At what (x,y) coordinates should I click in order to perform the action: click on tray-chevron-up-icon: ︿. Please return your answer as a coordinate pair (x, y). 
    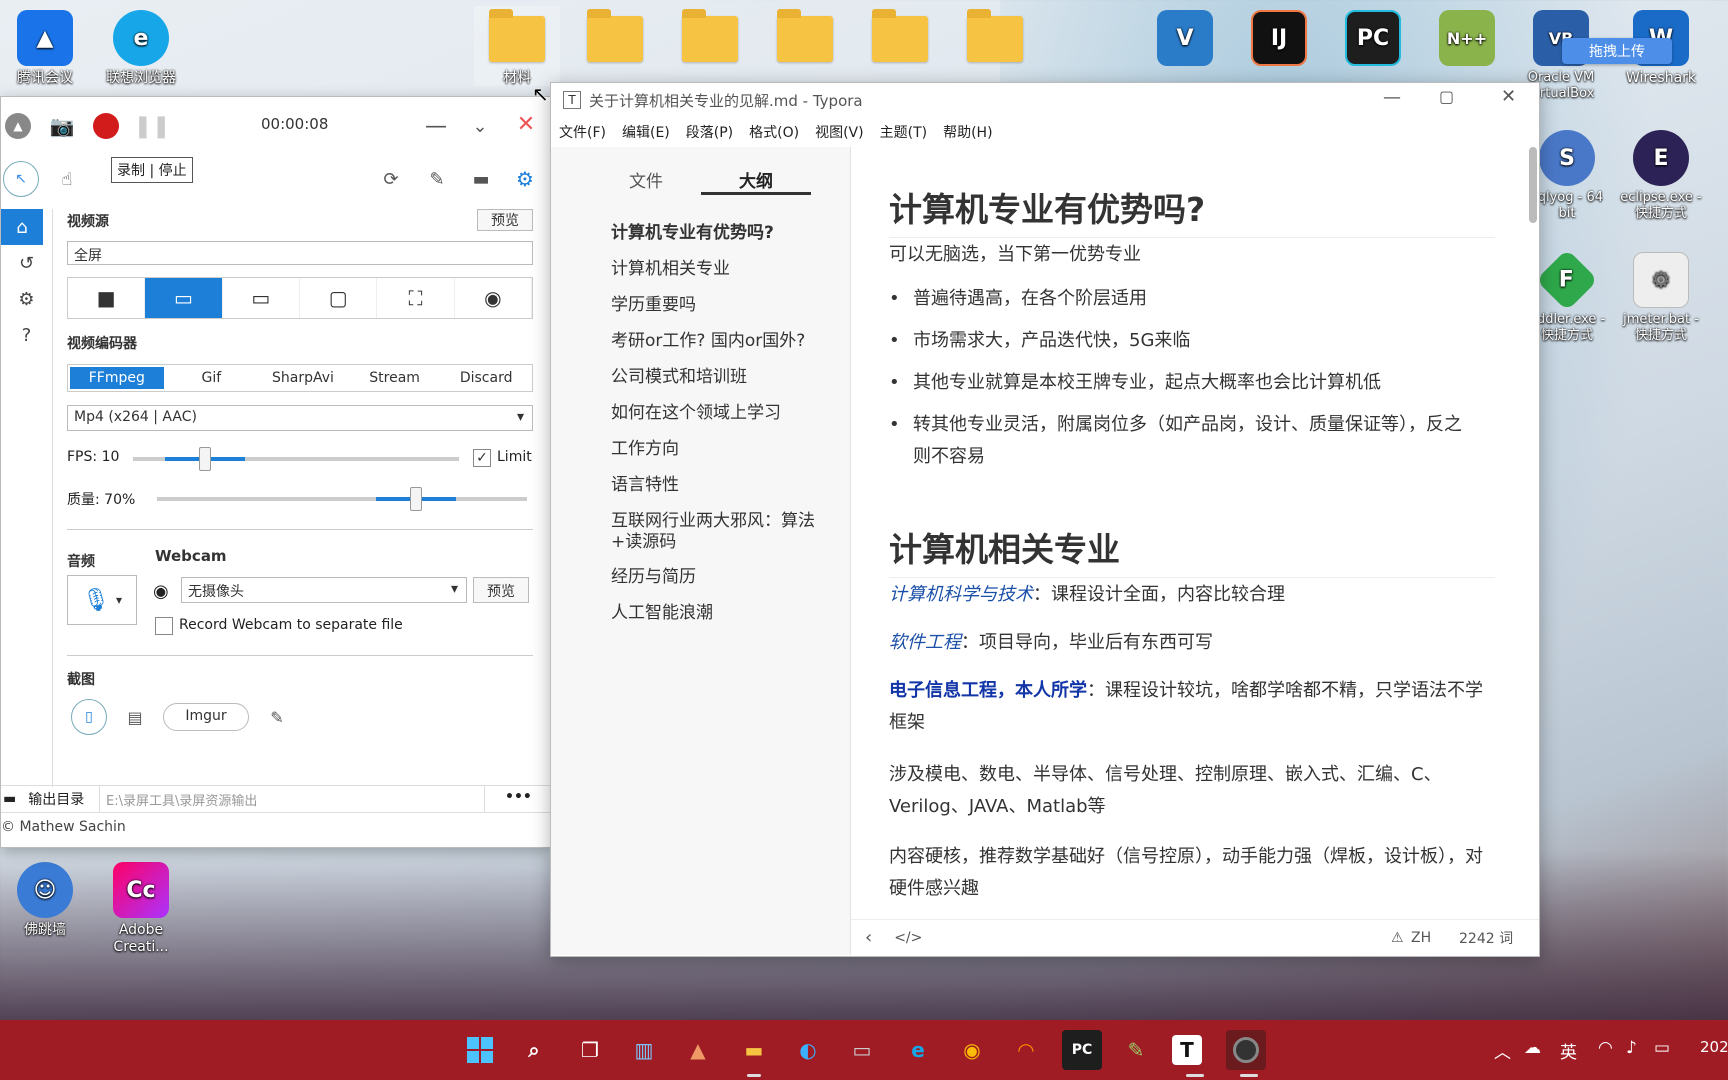
    Looking at the image, I should click on (1502, 1050).